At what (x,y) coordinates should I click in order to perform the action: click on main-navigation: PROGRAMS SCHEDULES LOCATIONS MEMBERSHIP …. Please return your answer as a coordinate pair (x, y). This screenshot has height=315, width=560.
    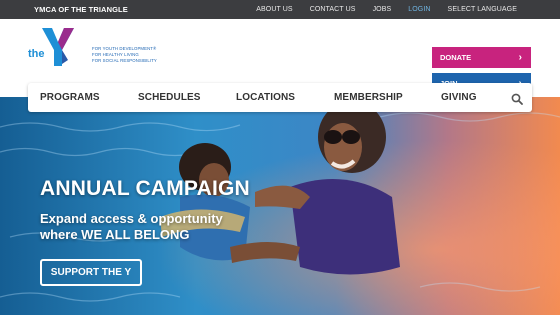
    Looking at the image, I should click on (280, 97).